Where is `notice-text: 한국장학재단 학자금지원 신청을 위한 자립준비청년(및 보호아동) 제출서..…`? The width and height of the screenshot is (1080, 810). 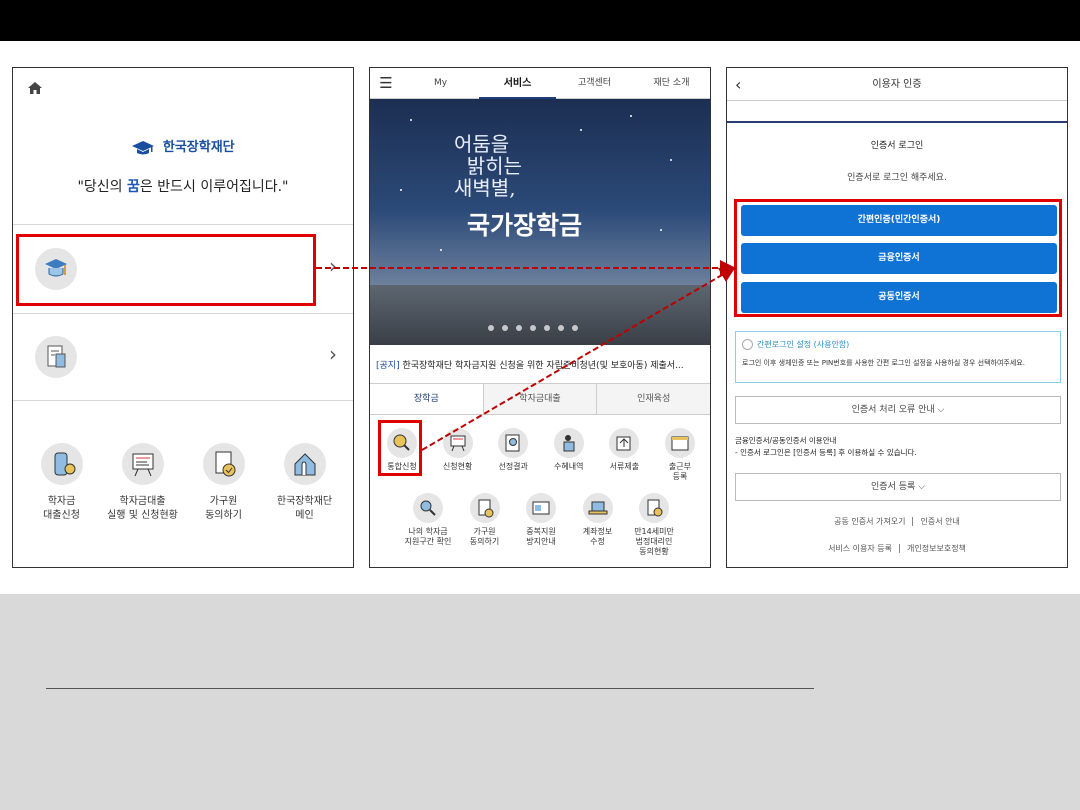
notice-text: 한국장학재단 학자금지원 신청을 위한 자립준비청년(및 보호아동) 제출서..… is located at coordinates (541, 366).